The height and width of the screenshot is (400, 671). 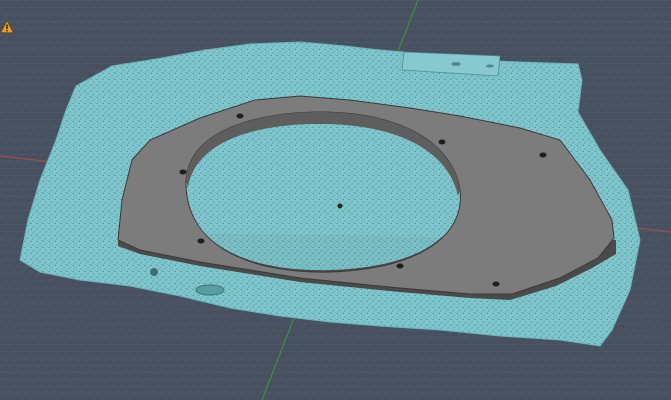 I want to click on origin-point, so click(x=340, y=206).